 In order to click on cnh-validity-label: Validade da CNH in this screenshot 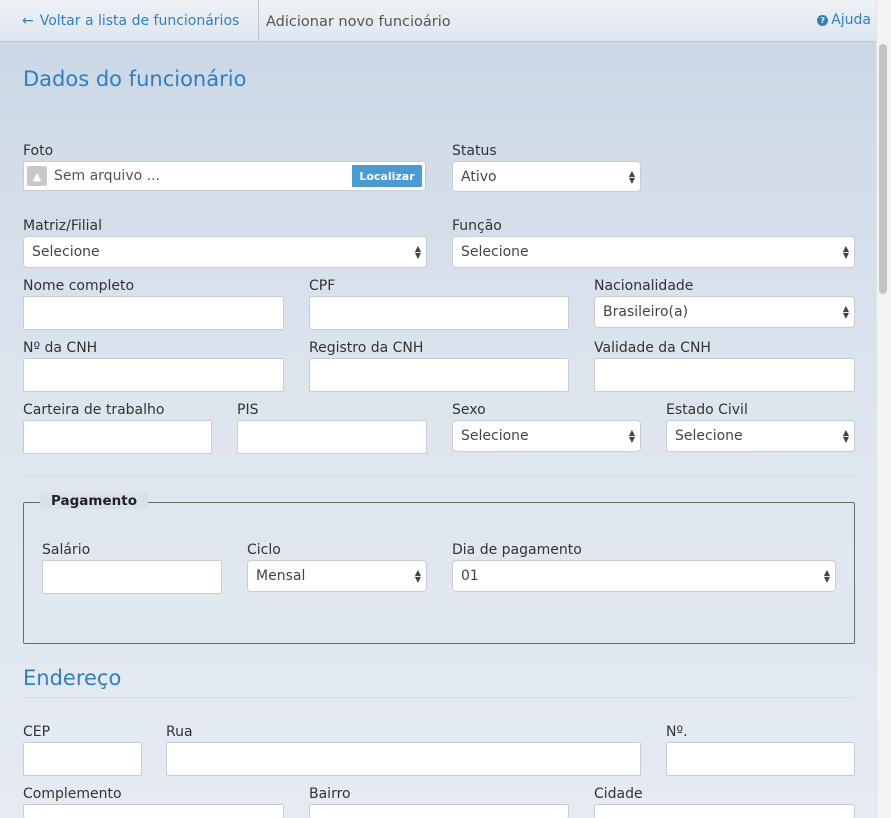, I will do `click(652, 348)`.